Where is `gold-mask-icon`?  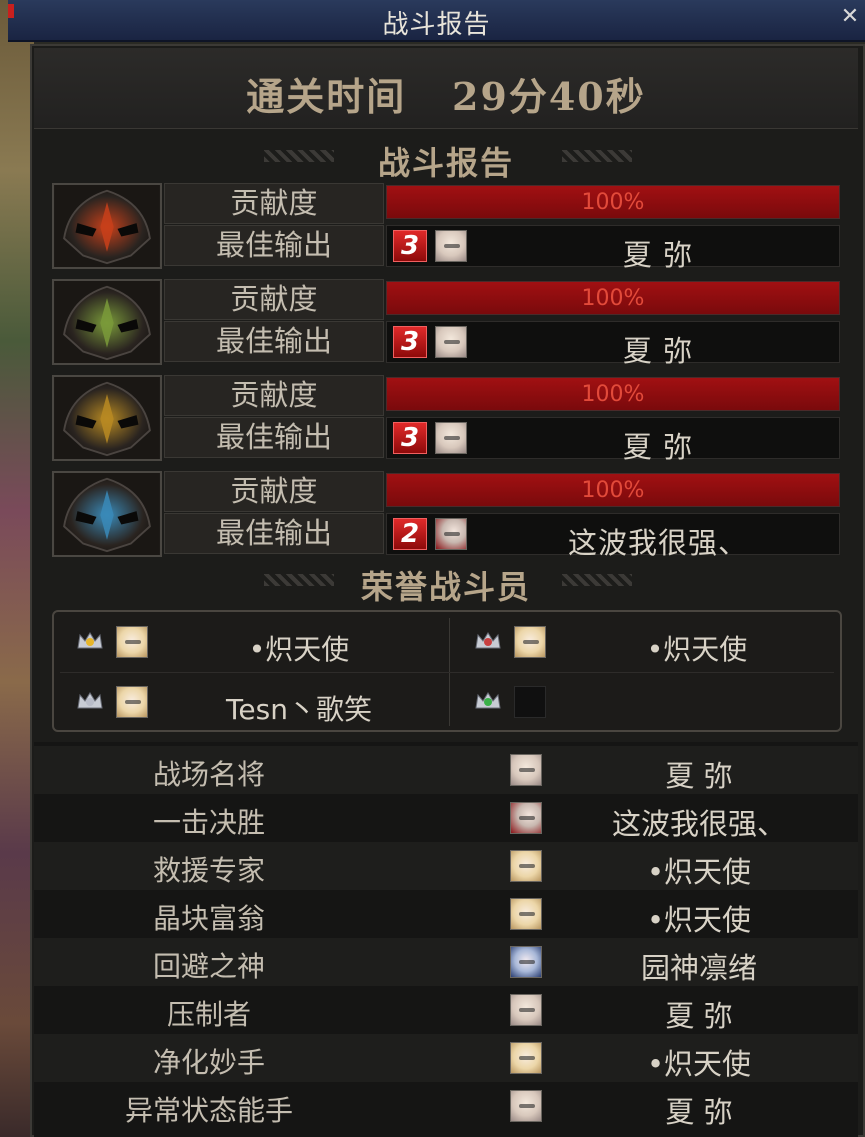
gold-mask-icon is located at coordinates (107, 418).